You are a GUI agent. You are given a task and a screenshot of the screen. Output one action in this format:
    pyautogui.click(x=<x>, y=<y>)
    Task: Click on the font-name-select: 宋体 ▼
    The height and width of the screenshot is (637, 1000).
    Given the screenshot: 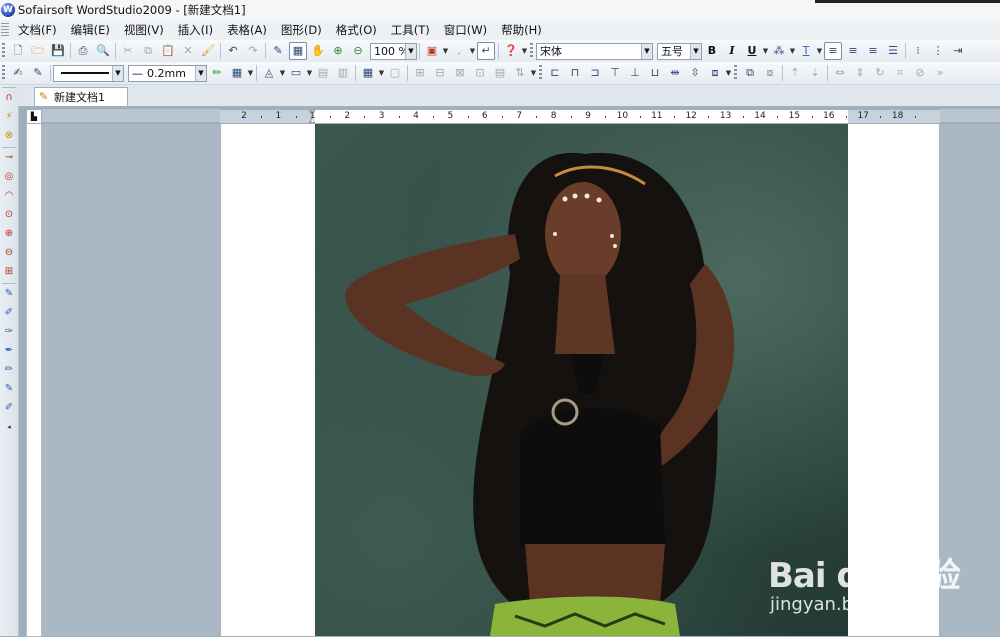 What is the action you would take?
    pyautogui.click(x=594, y=51)
    